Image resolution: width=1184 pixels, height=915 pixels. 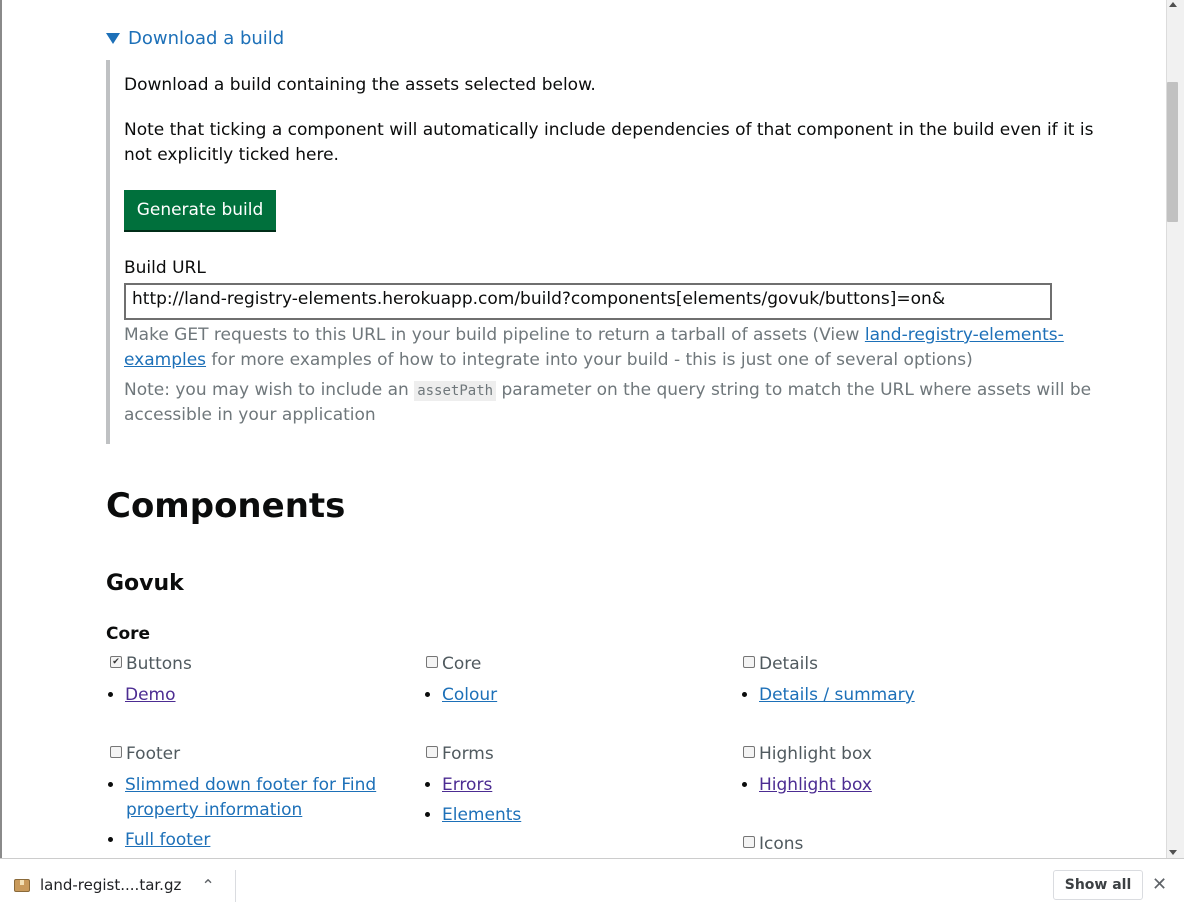 I want to click on highlight-box-link: Highlight box, so click(x=815, y=785).